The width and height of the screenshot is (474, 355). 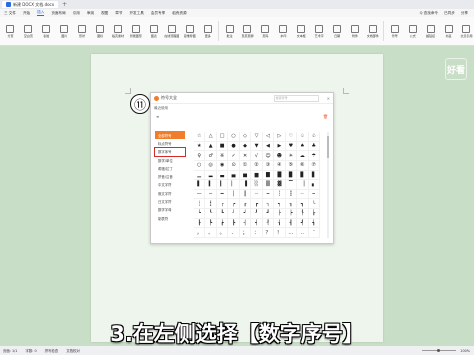 What do you see at coordinates (222, 185) in the screenshot?
I see `symbol-cell: ▎` at bounding box center [222, 185].